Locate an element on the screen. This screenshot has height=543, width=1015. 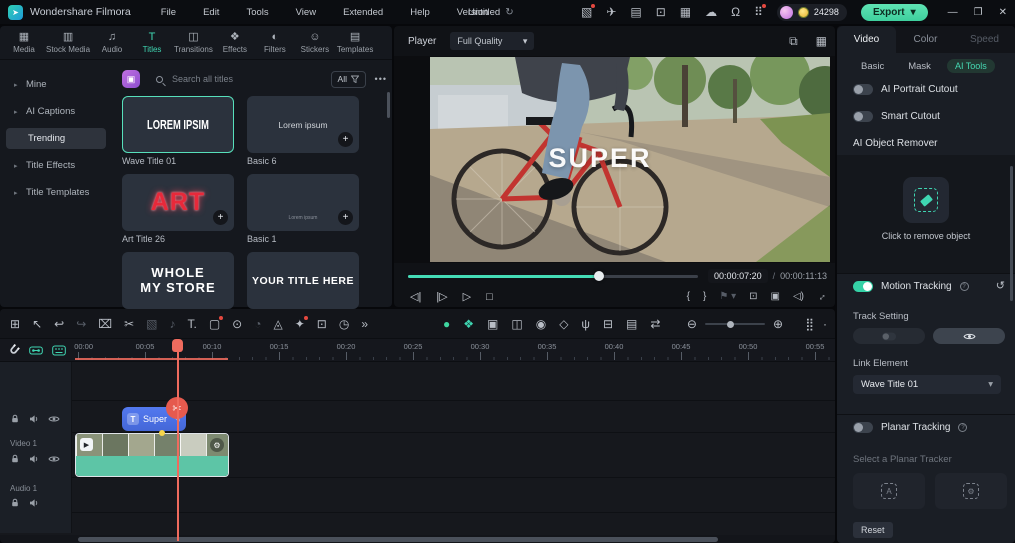
tab-speed: Speed is located at coordinates (984, 39).